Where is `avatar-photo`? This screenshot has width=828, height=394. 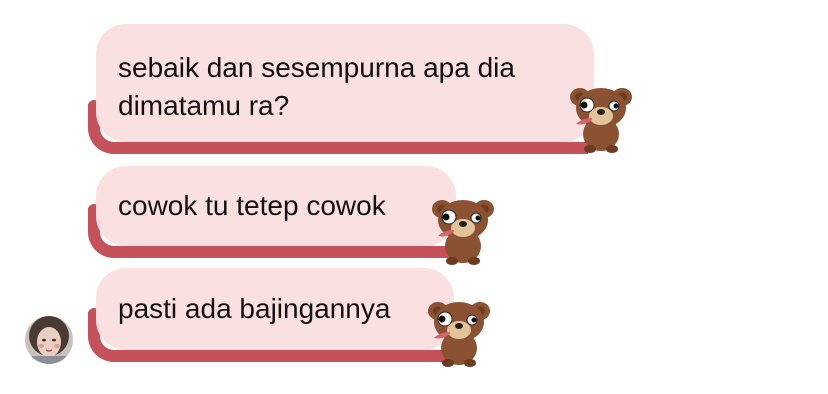
avatar-photo is located at coordinates (49, 340).